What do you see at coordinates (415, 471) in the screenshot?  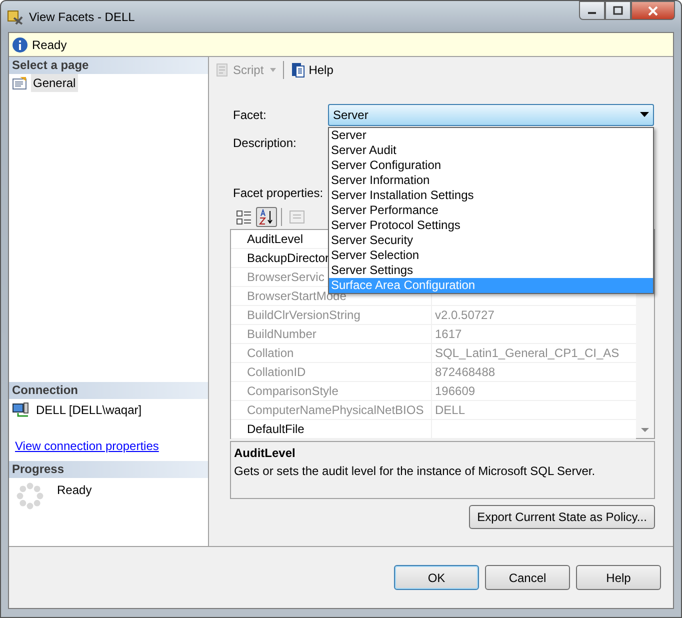 I see `help-text: Gets or sets the audit level for the instance of Microsoft SQL Server.` at bounding box center [415, 471].